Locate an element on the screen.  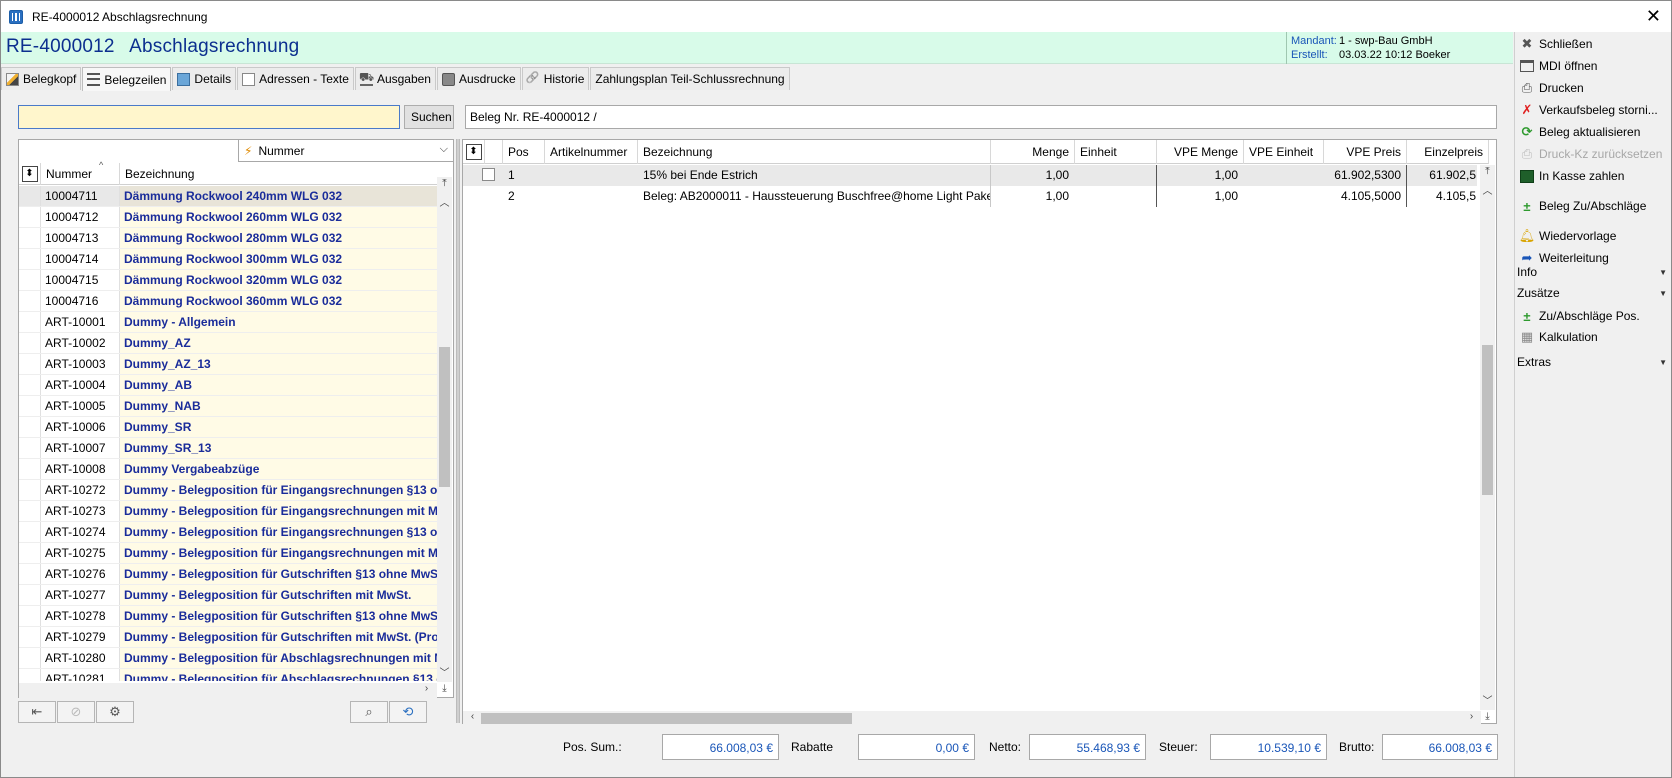
tab-ausdrucke: Ausdrucke is located at coordinates (478, 78).